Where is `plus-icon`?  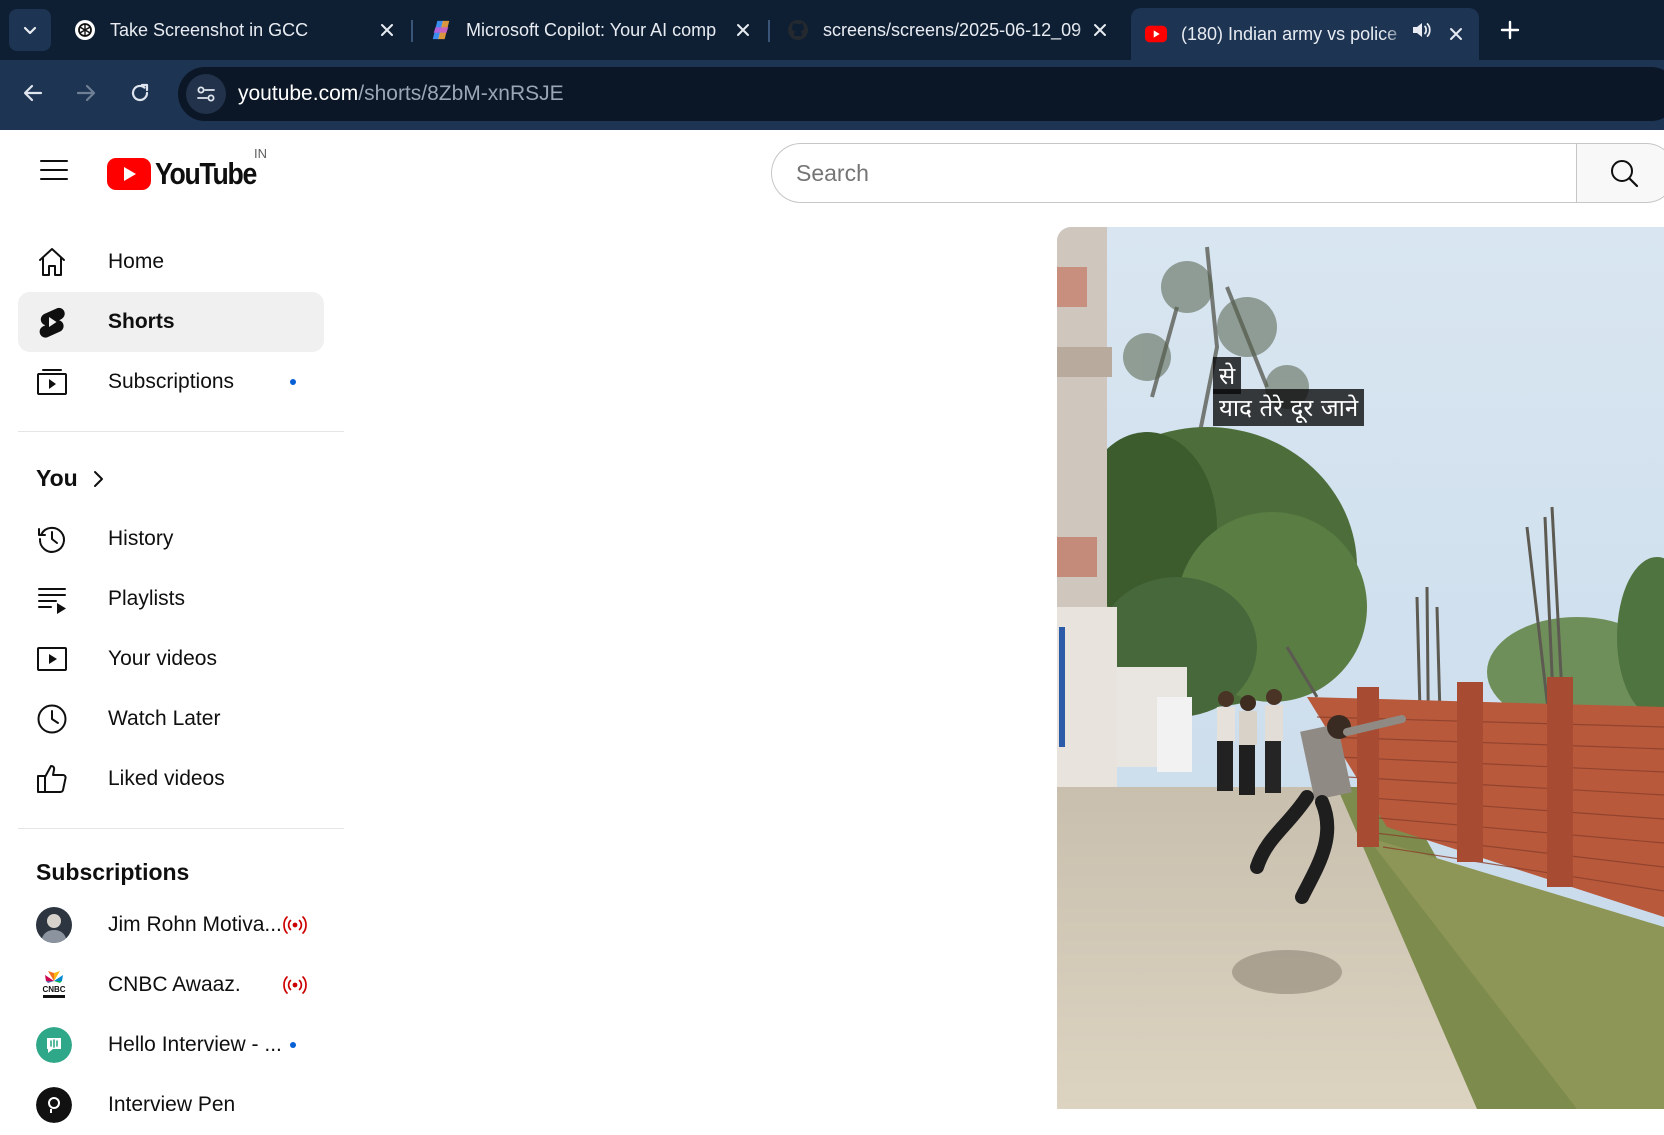
plus-icon is located at coordinates (1510, 30).